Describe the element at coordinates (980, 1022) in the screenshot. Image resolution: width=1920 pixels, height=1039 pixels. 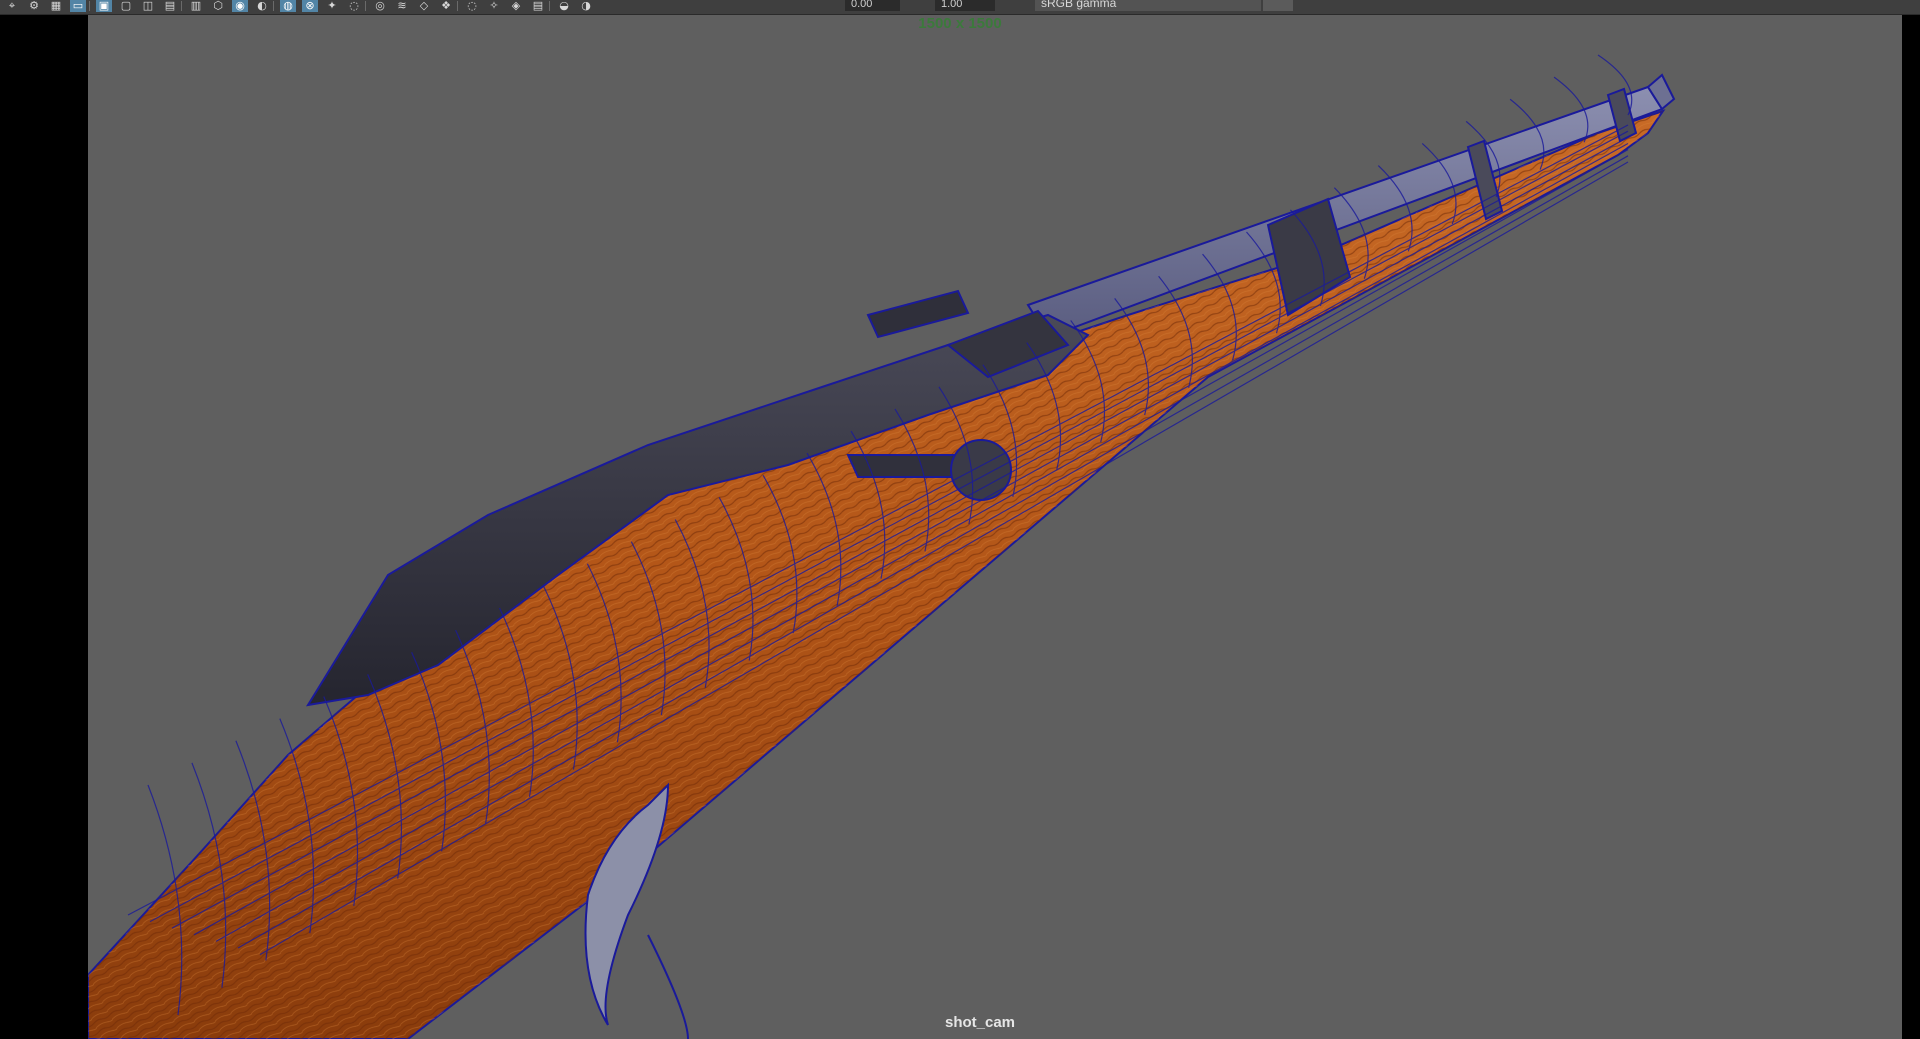
I see `camera-name-label: shot_cam` at that location.